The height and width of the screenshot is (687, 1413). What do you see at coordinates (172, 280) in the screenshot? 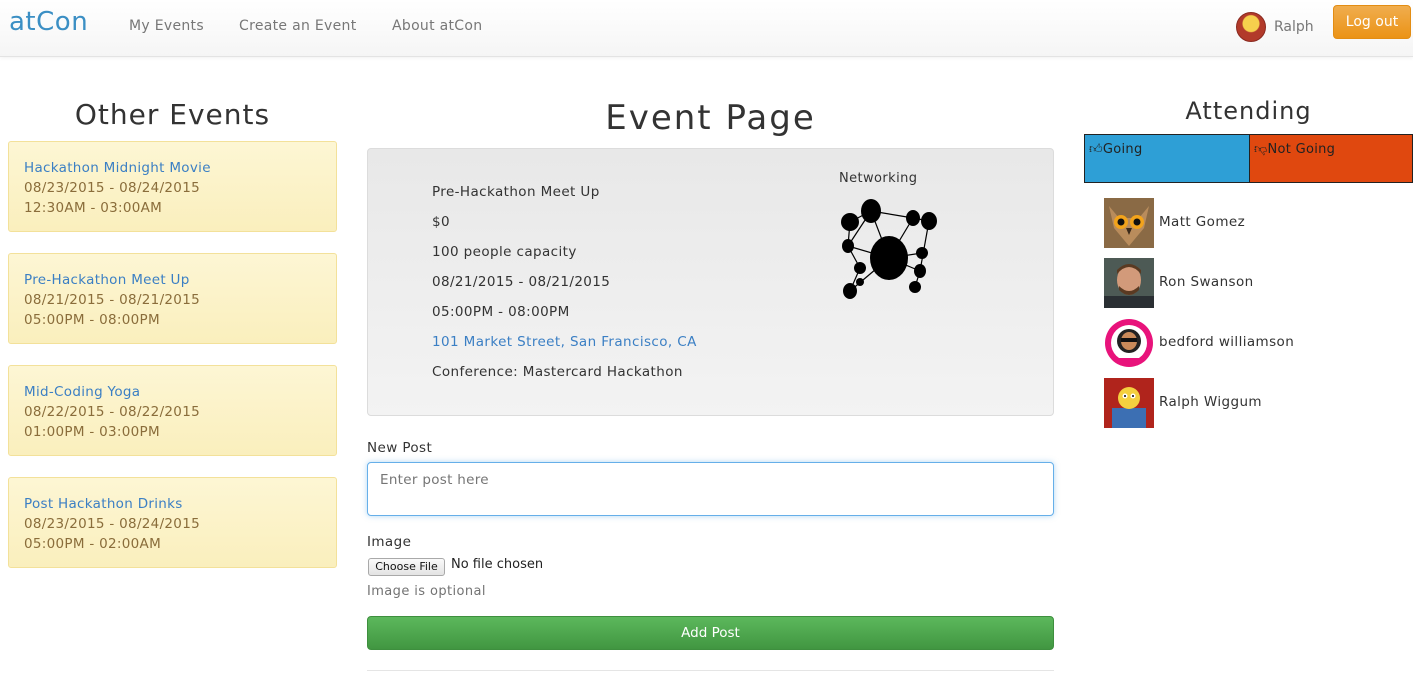
I see `event-card-name: Pre-Hackathon Meet Up` at bounding box center [172, 280].